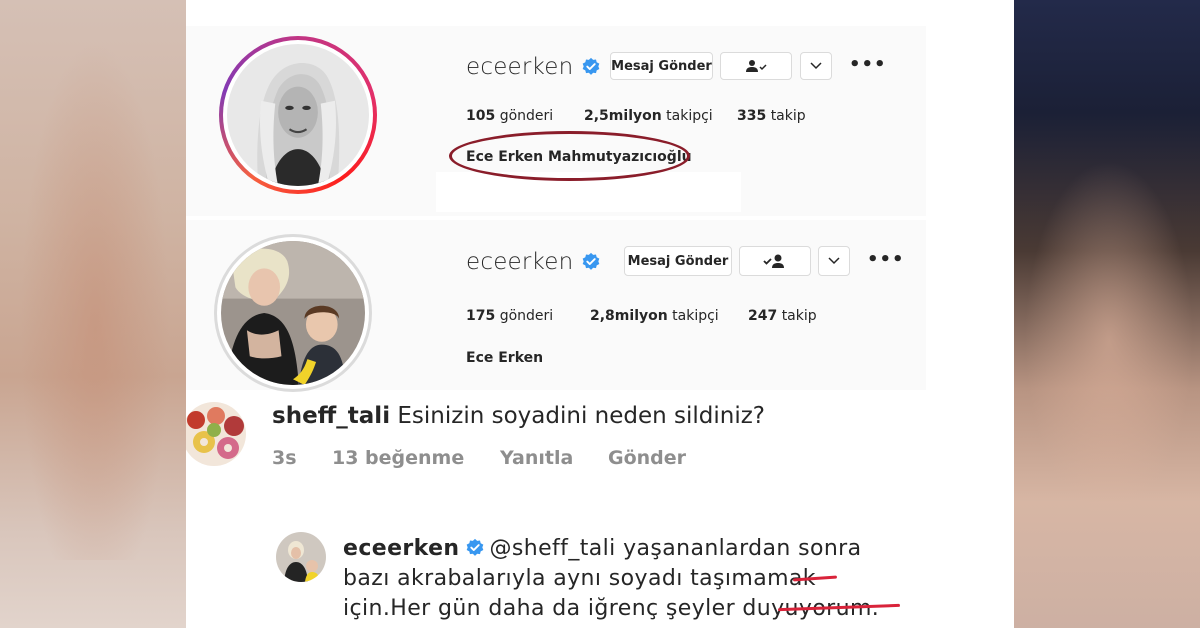 Image resolution: width=1200 pixels, height=628 pixels. I want to click on message-button-new: Mesaj Gönder, so click(678, 261).